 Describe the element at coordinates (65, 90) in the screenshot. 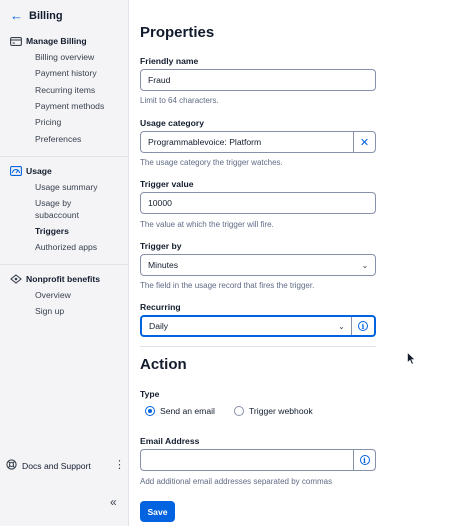

I see `sidebar-item-recurring-items: Recurring items` at that location.